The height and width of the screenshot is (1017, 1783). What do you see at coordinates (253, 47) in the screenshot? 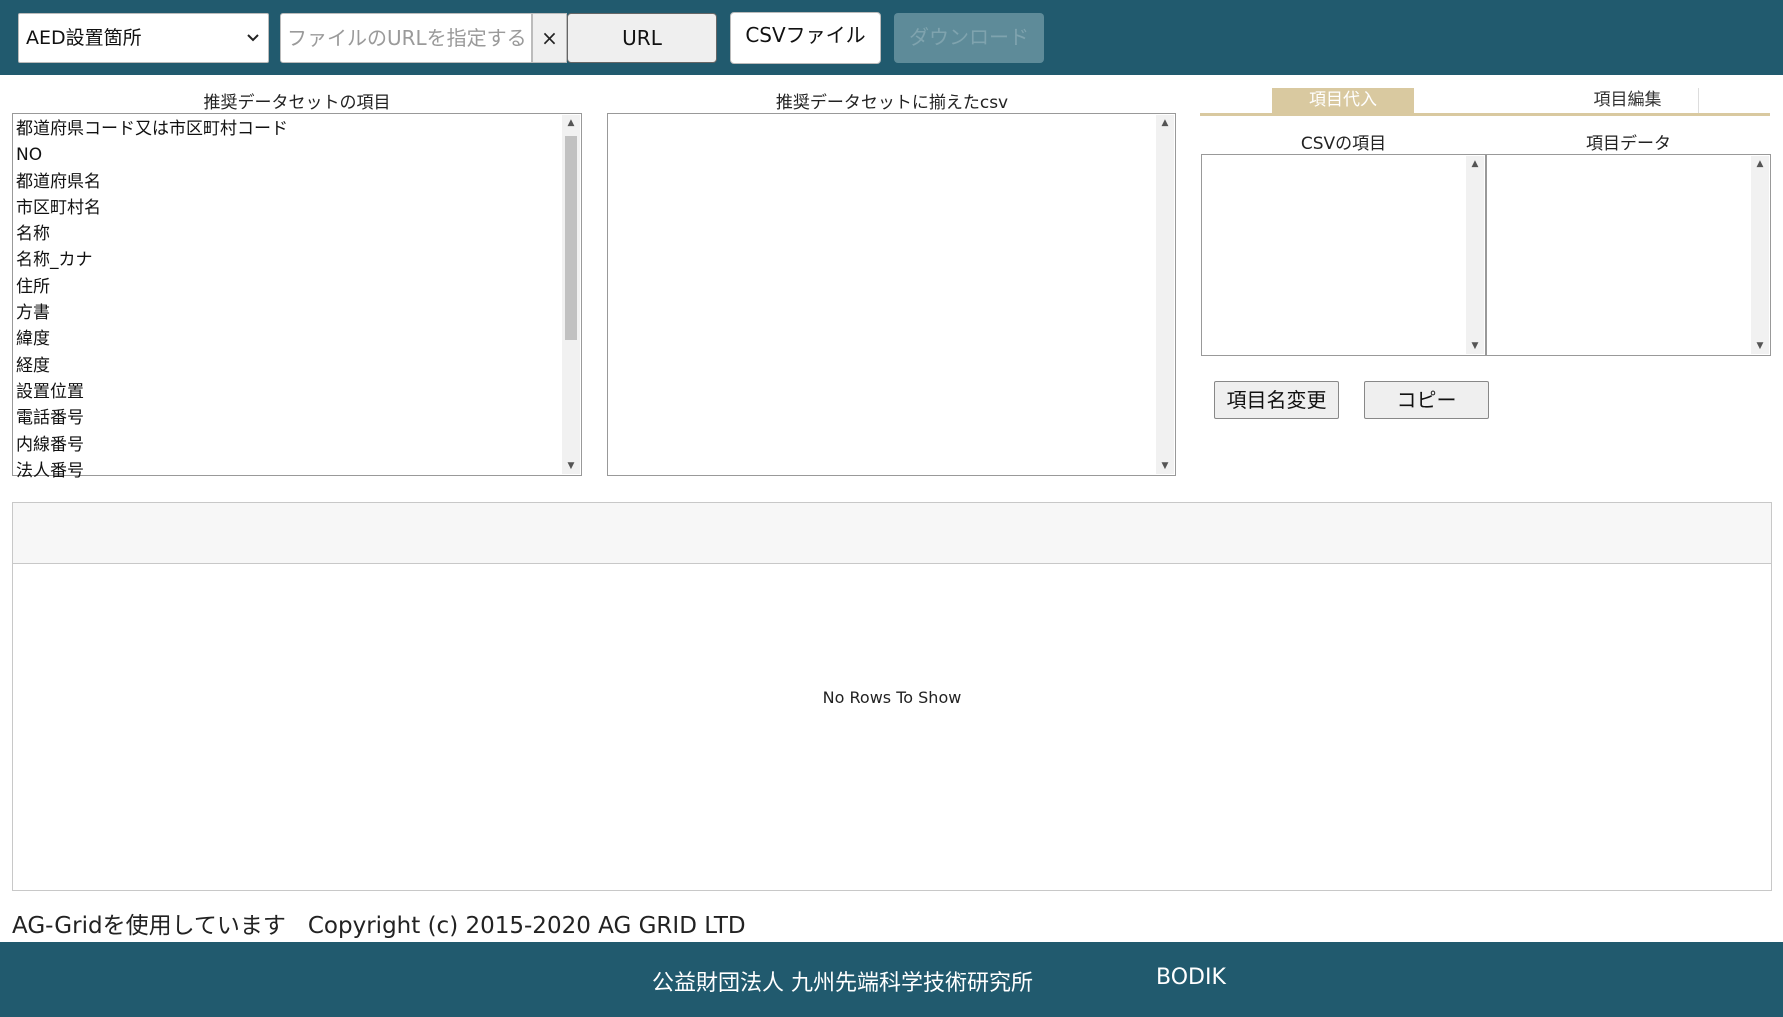
I see `chevron-down-icon` at bounding box center [253, 47].